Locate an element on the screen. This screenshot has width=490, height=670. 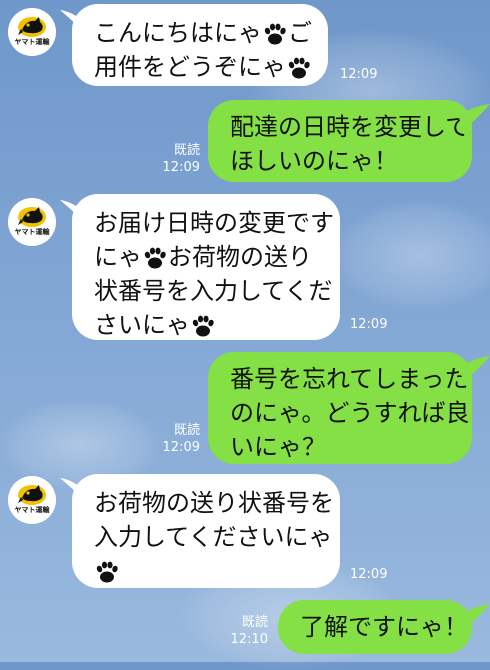
message-text: お荷物の送り is located at coordinates (240, 257).